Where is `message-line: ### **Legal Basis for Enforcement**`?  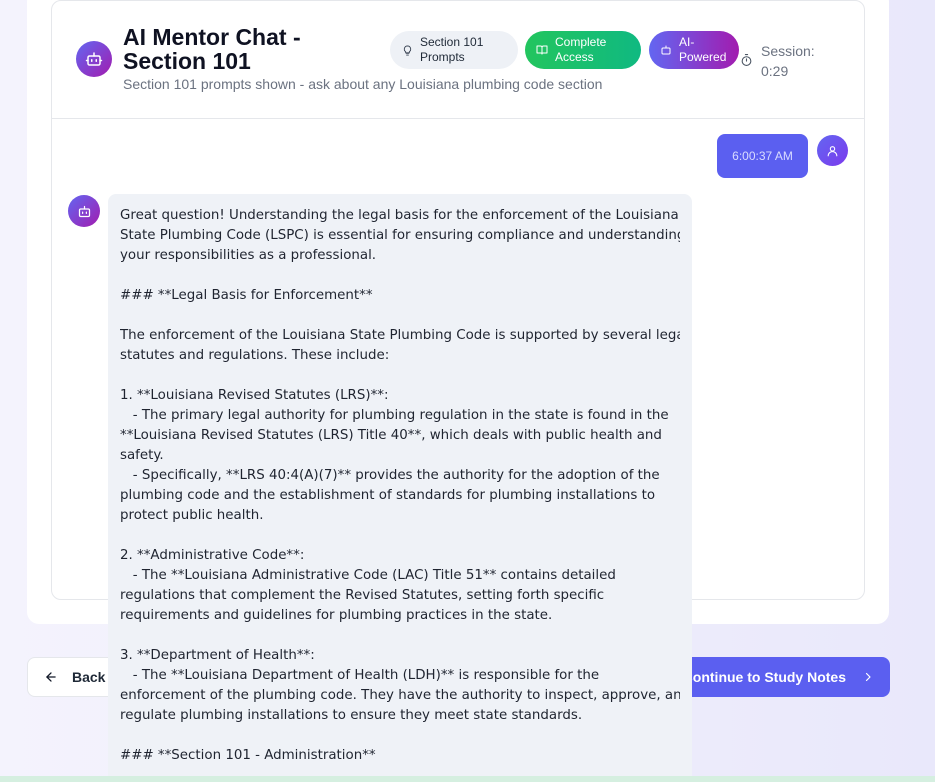
message-line: ### **Legal Basis for Enforcement** is located at coordinates (246, 295).